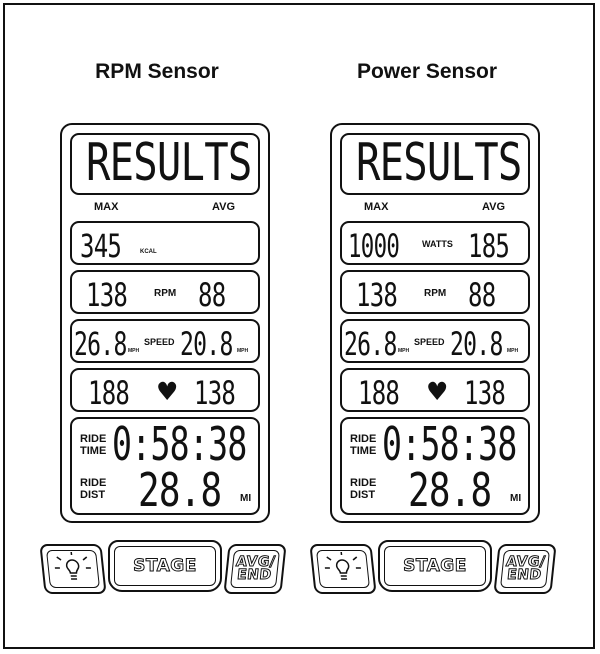  What do you see at coordinates (489, 246) in the screenshot?
I see `watts-avg-value: 185` at bounding box center [489, 246].